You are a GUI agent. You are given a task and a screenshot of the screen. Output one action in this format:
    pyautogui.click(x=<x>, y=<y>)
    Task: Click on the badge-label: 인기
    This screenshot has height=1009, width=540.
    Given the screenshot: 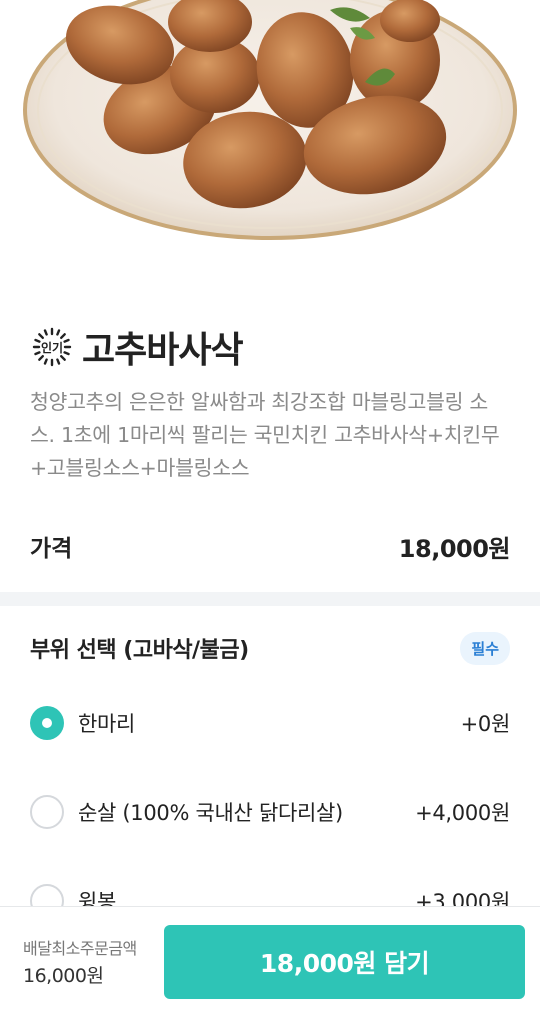 What is the action you would take?
    pyautogui.click(x=52, y=347)
    